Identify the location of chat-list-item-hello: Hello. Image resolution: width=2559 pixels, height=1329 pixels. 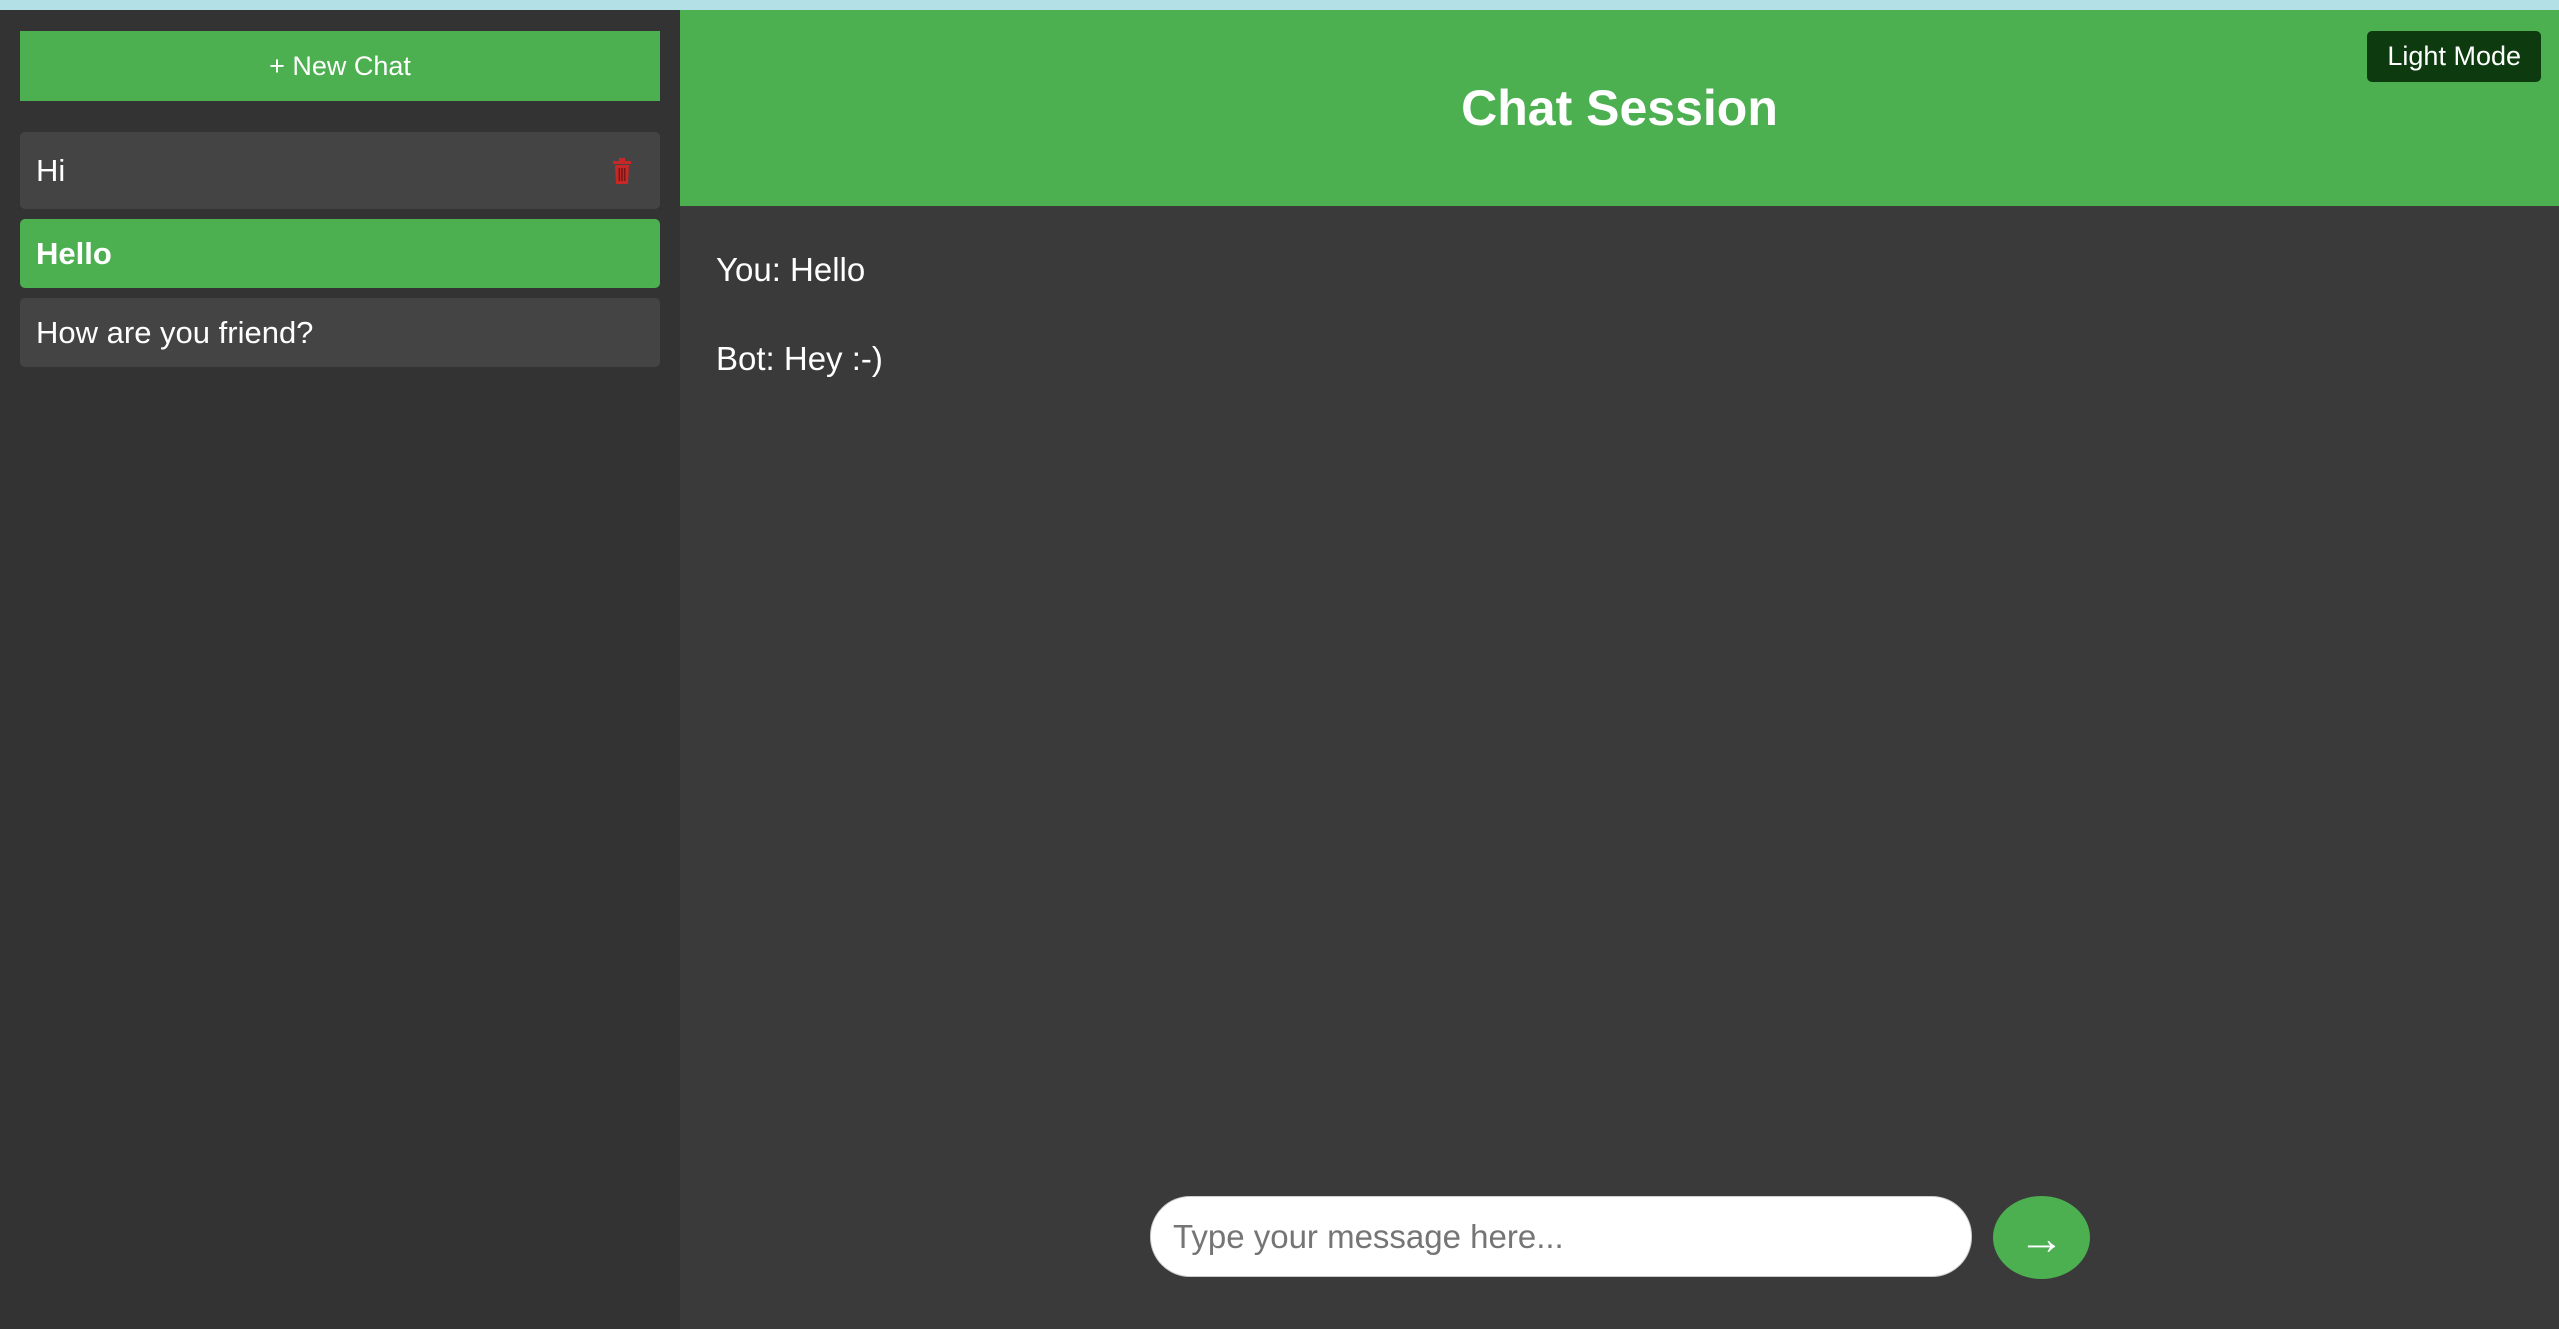
(340, 253).